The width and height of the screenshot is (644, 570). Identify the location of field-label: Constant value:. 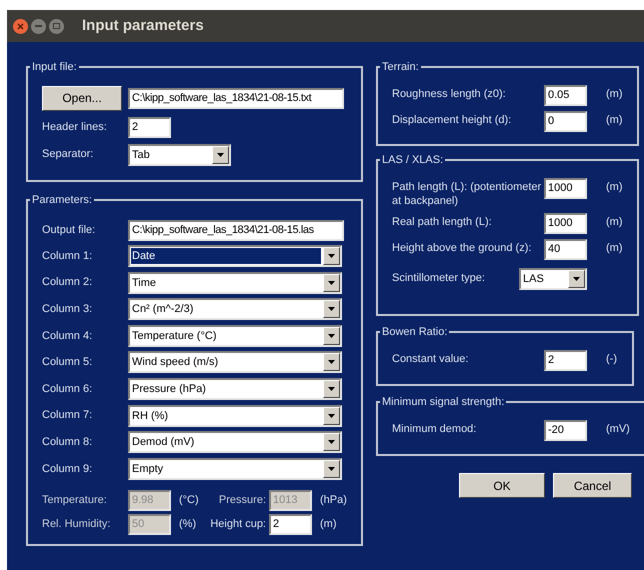
(431, 359).